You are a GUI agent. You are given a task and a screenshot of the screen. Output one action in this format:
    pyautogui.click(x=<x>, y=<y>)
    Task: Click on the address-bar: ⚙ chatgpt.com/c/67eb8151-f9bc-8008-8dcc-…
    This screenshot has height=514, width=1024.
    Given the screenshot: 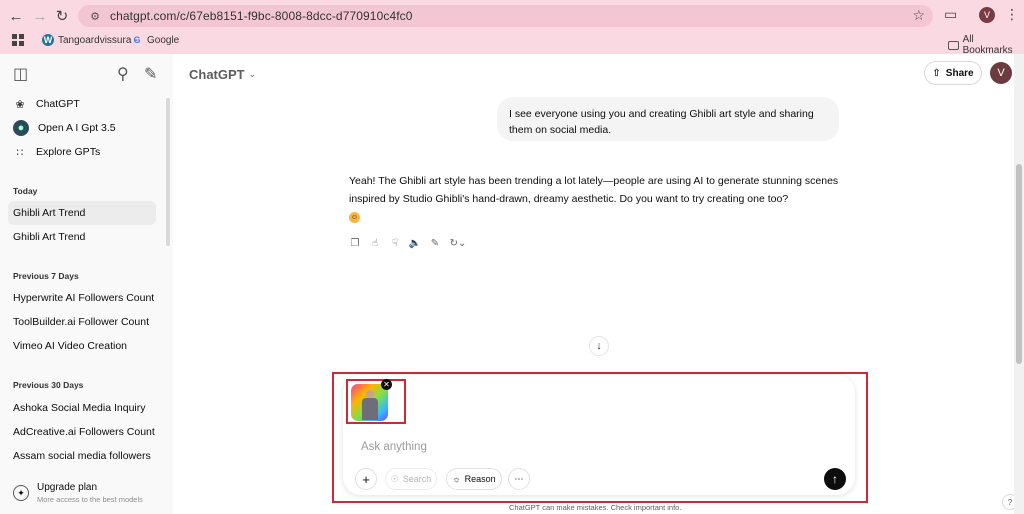 What is the action you would take?
    pyautogui.click(x=505, y=16)
    